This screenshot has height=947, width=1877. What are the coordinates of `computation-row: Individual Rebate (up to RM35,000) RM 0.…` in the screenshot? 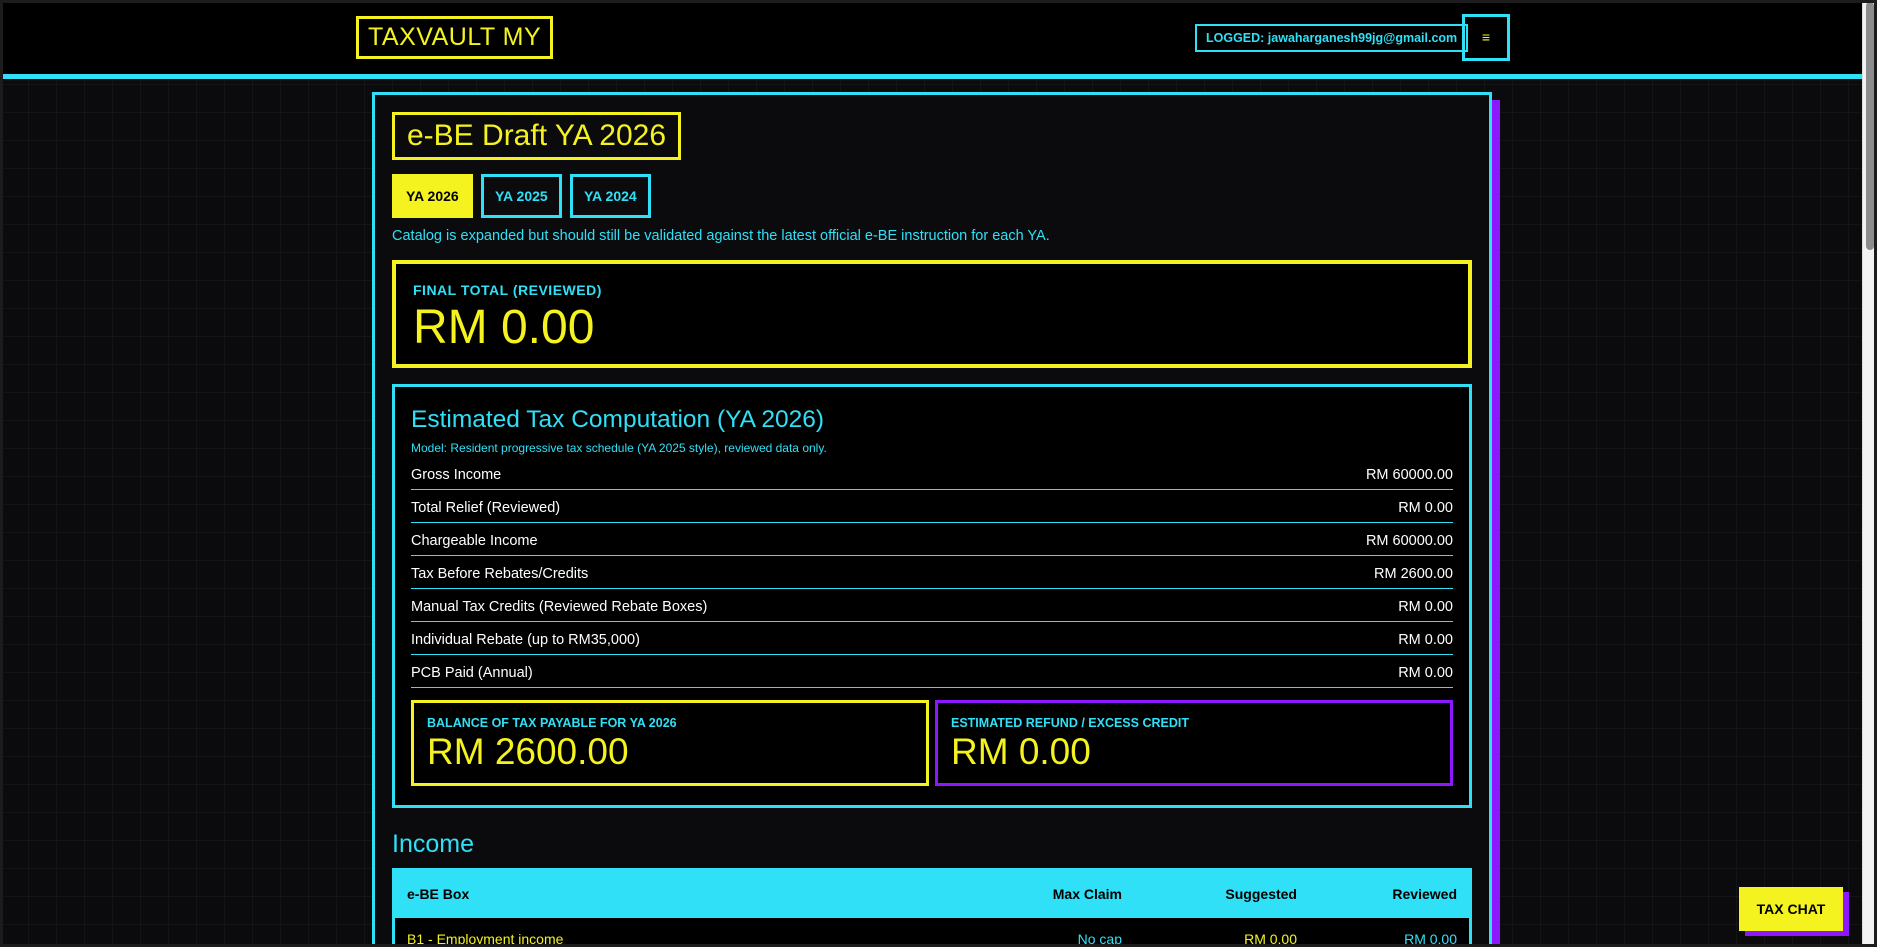 It's located at (932, 638).